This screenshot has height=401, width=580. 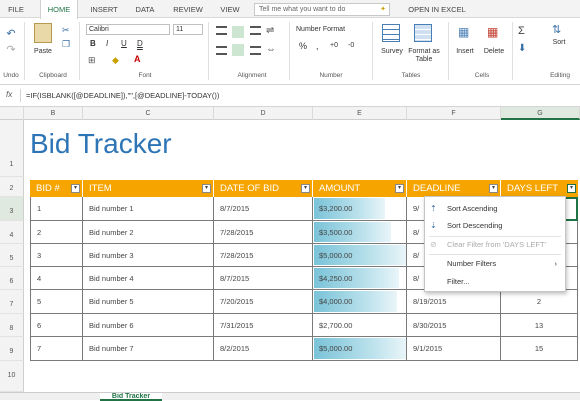 I want to click on header-bid-number: BID # ▾, so click(x=56, y=188).